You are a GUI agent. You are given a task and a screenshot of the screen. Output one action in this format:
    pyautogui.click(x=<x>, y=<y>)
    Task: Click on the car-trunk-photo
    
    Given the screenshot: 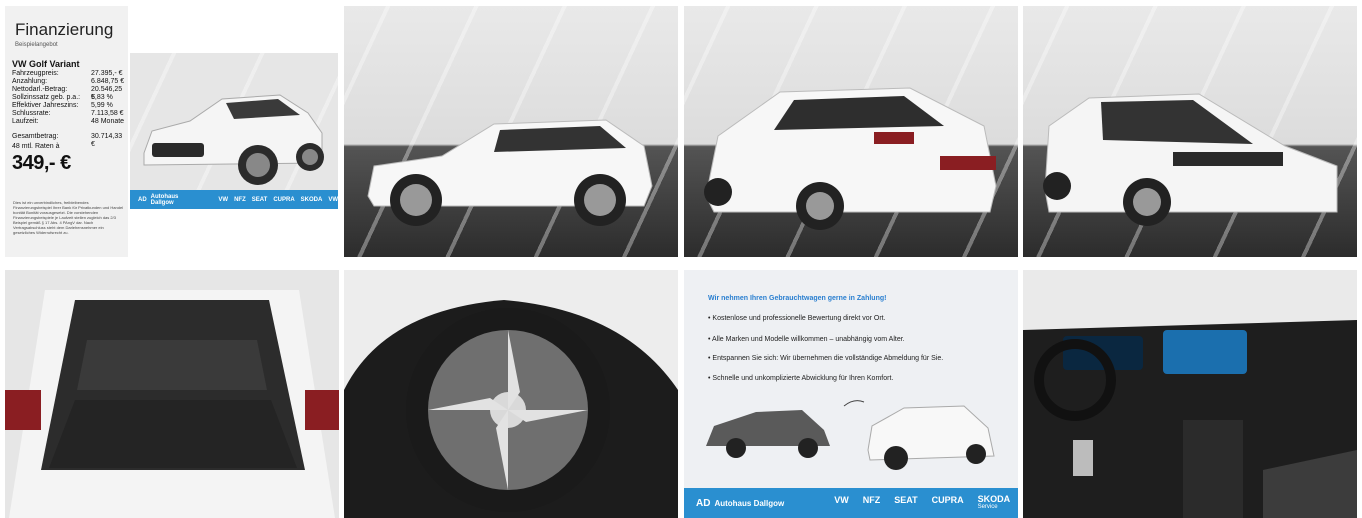 What is the action you would take?
    pyautogui.click(x=172, y=394)
    